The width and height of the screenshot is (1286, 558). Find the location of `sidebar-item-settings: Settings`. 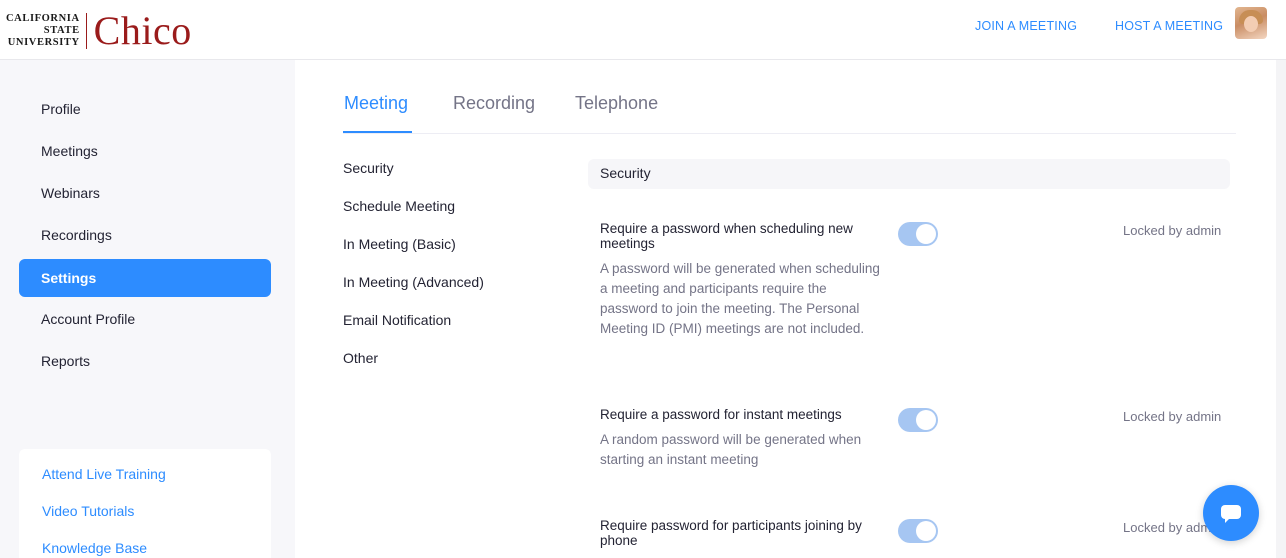

sidebar-item-settings: Settings is located at coordinates (145, 278).